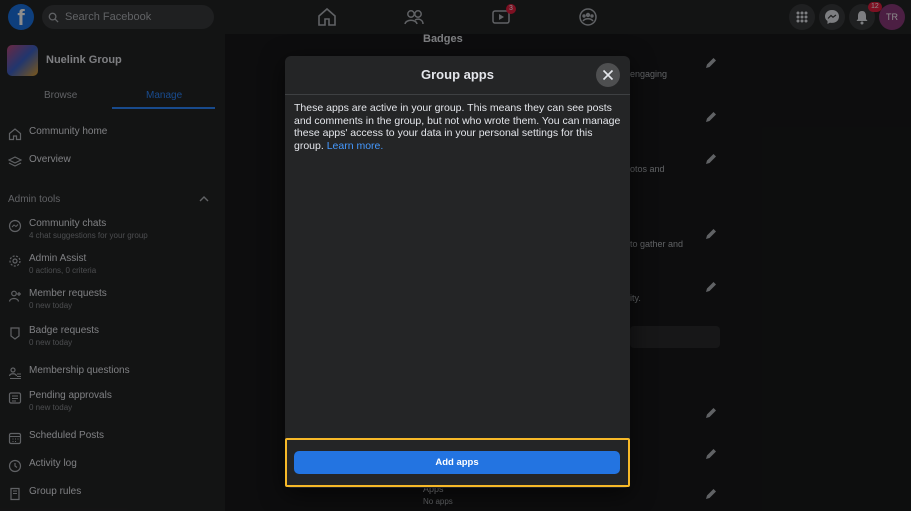 The height and width of the screenshot is (511, 911). What do you see at coordinates (457, 94) in the screenshot?
I see `dialog-divider` at bounding box center [457, 94].